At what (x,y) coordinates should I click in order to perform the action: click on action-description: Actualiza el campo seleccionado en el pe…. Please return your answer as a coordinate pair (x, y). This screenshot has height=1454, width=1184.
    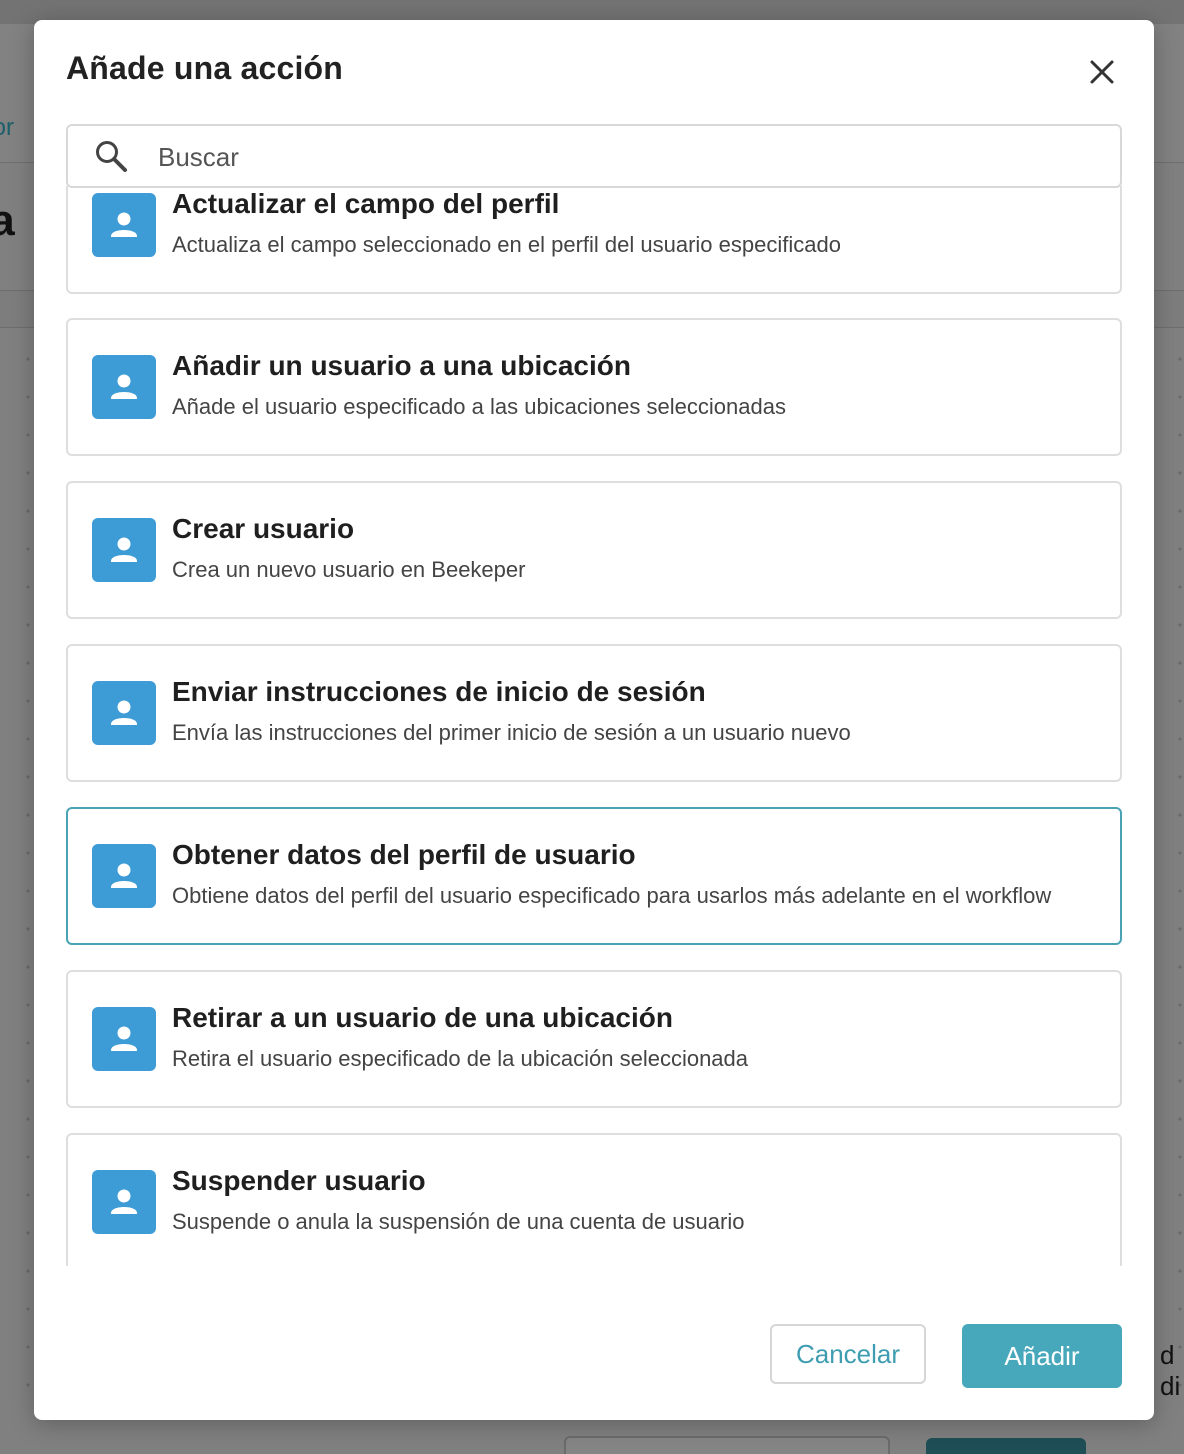
    Looking at the image, I should click on (506, 244).